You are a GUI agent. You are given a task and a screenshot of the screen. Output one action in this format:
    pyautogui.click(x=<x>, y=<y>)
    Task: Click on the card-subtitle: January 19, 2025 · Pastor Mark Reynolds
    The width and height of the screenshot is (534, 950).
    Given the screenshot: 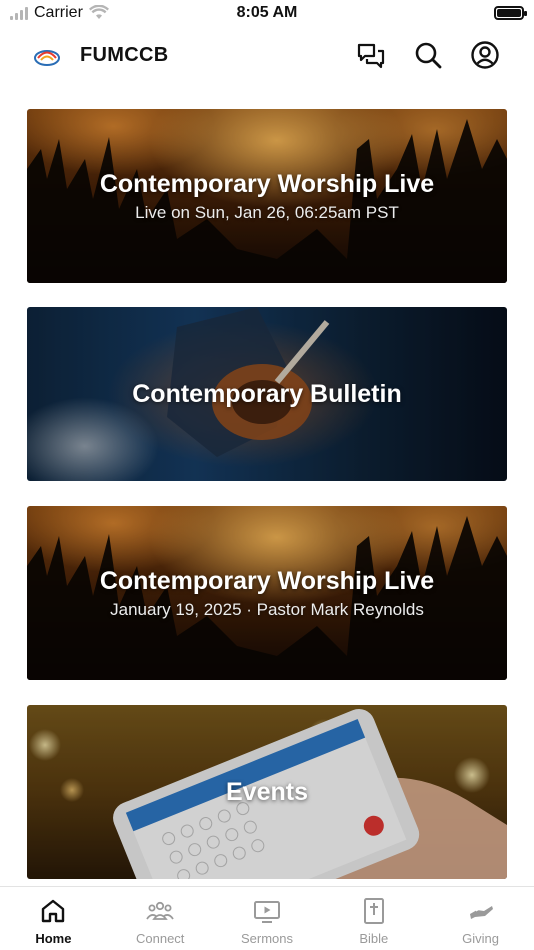 What is the action you would take?
    pyautogui.click(x=267, y=609)
    